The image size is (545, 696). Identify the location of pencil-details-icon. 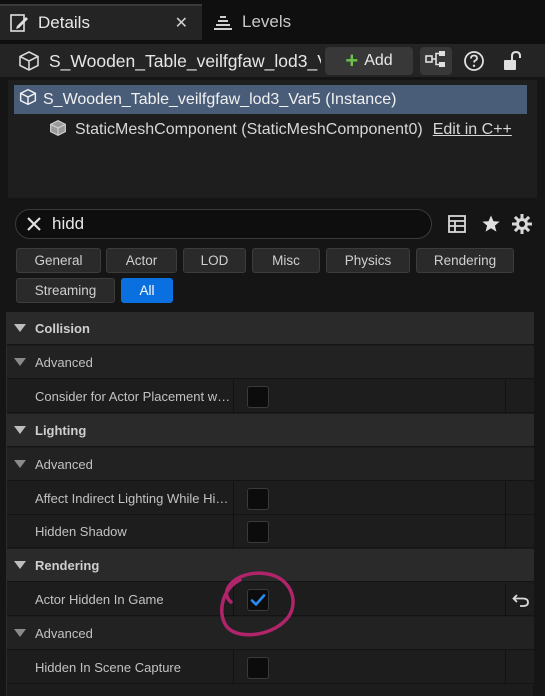
(19, 23).